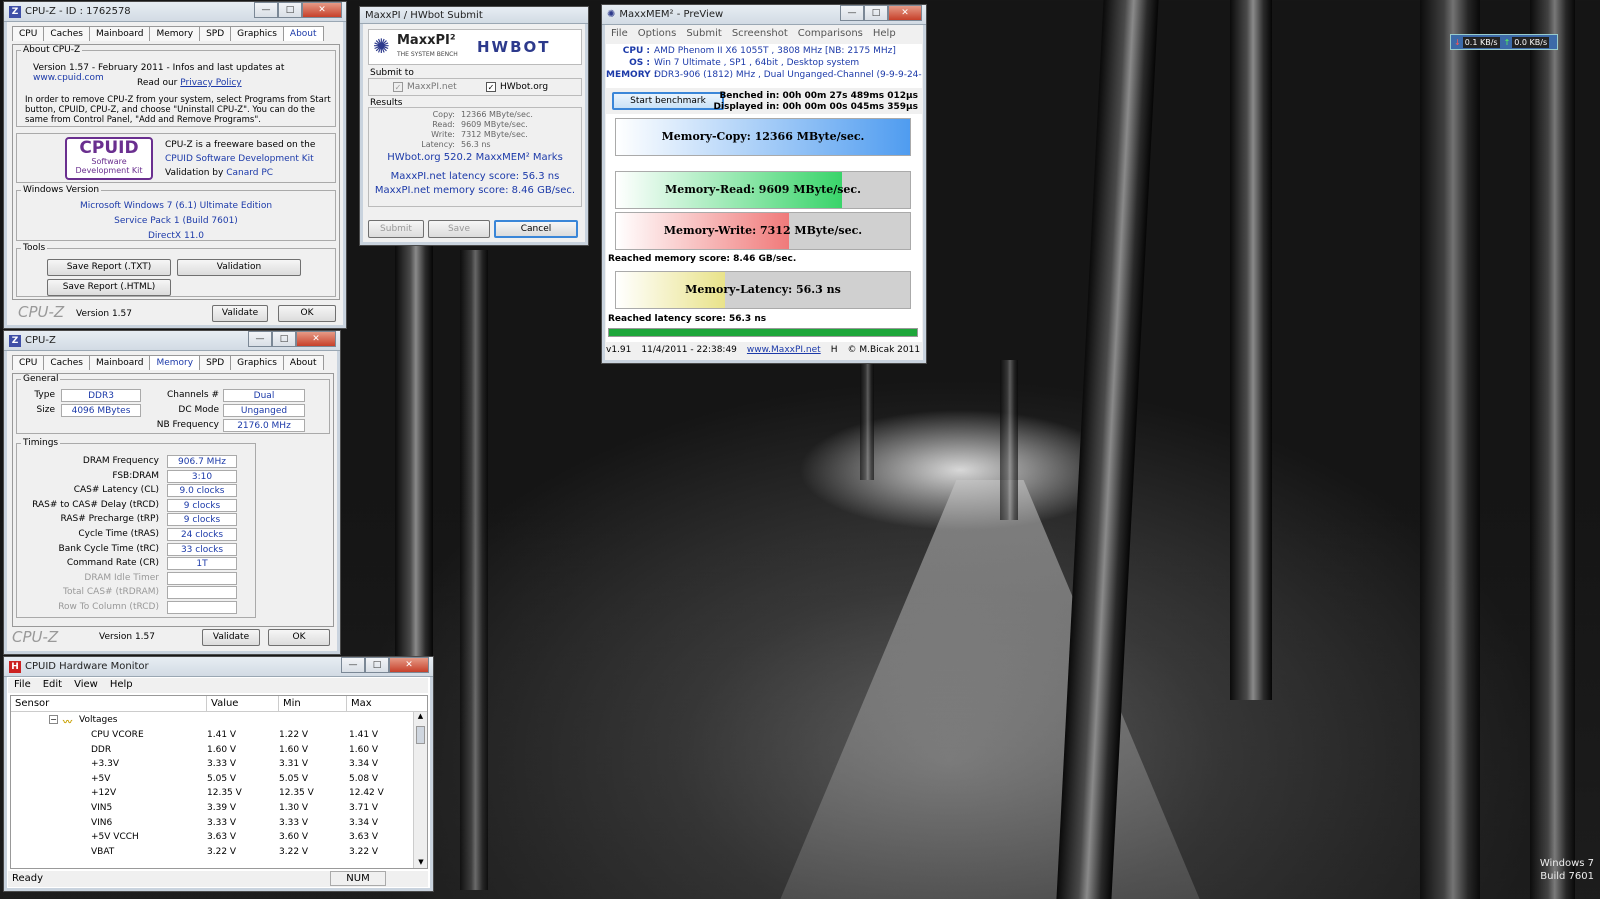  What do you see at coordinates (213, 793) in the screenshot?
I see `sensor-row: +12V 12.35 V 12.35 V 12.42 V` at bounding box center [213, 793].